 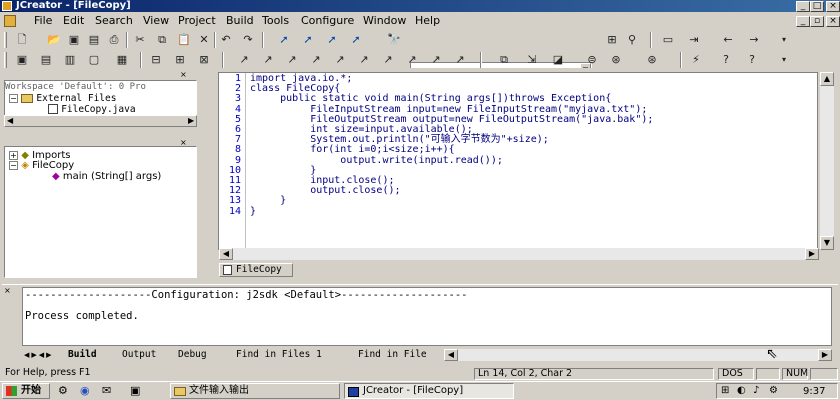 I want to click on paste-icon: 📋, so click(x=184, y=40).